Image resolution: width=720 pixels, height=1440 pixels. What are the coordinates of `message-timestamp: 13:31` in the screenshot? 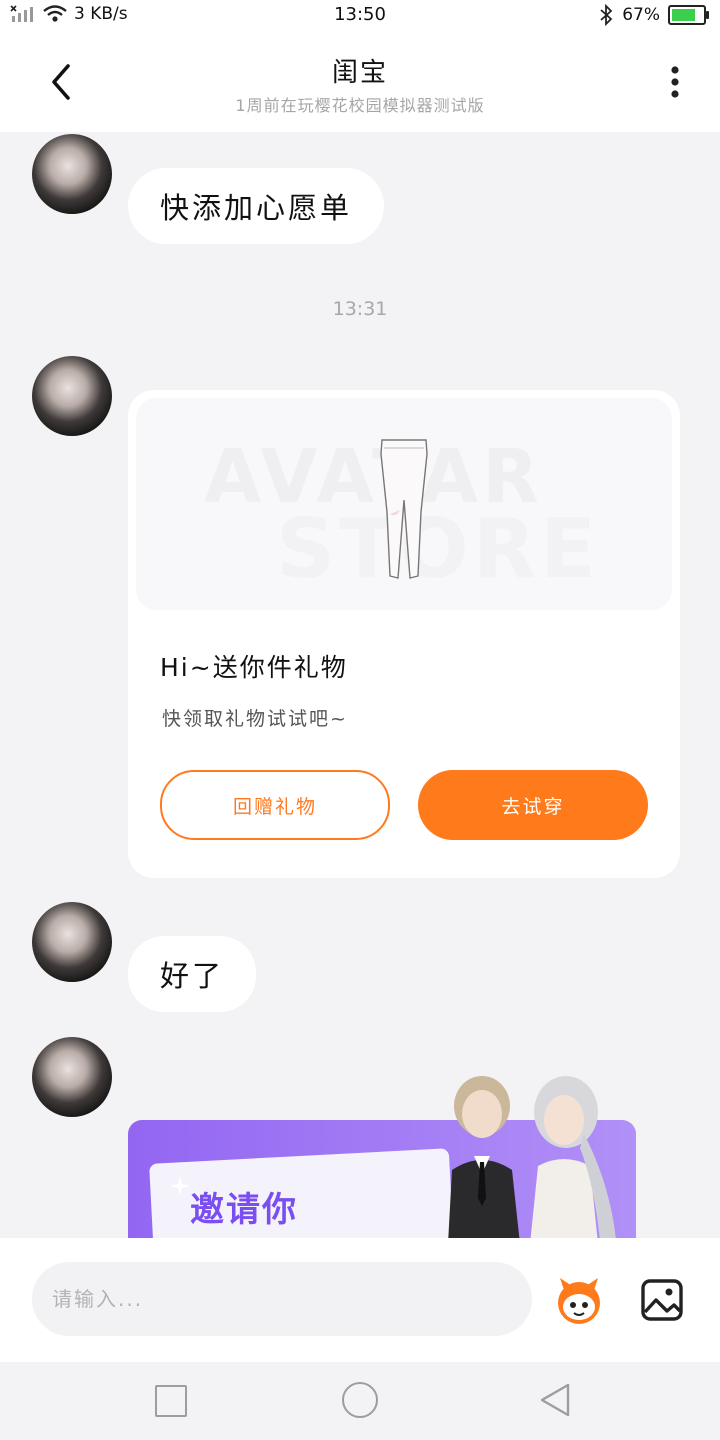 It's located at (360, 309).